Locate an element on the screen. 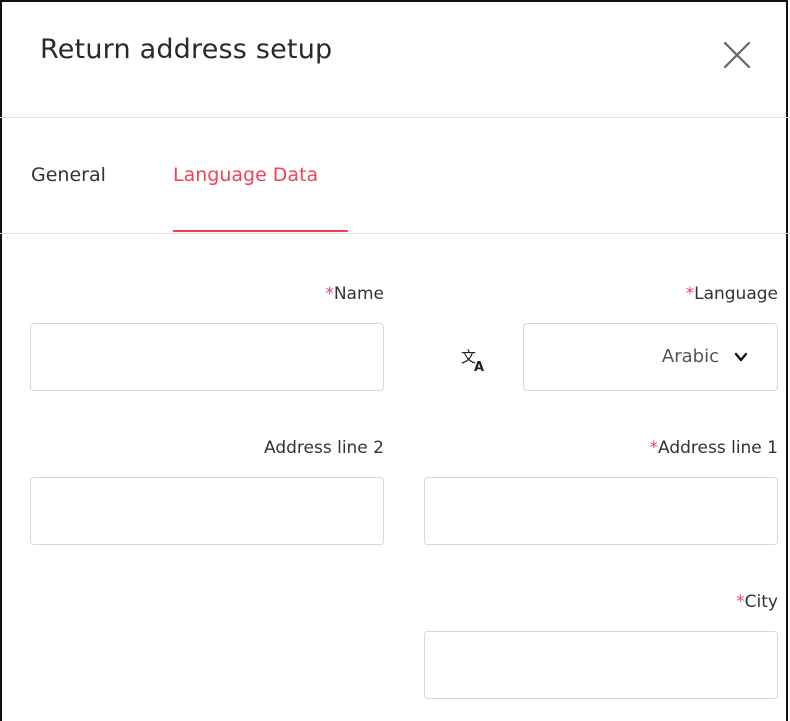 The image size is (790, 721). city-label: *City is located at coordinates (757, 602).